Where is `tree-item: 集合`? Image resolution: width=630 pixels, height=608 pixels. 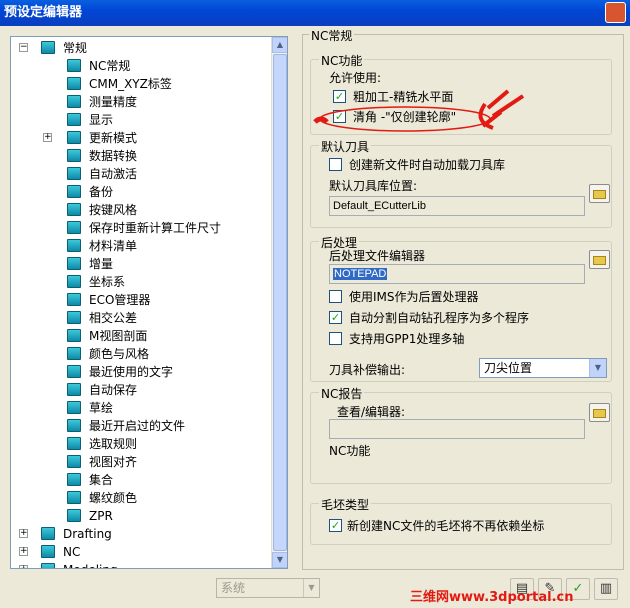
tree-item: 集合 is located at coordinates (141, 480).